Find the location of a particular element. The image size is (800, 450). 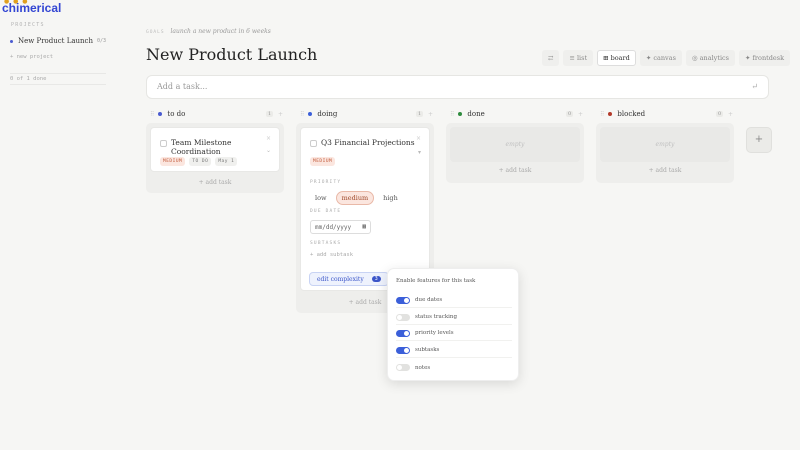

view-frontdesk-button: ✦ frontdesk is located at coordinates (765, 58).